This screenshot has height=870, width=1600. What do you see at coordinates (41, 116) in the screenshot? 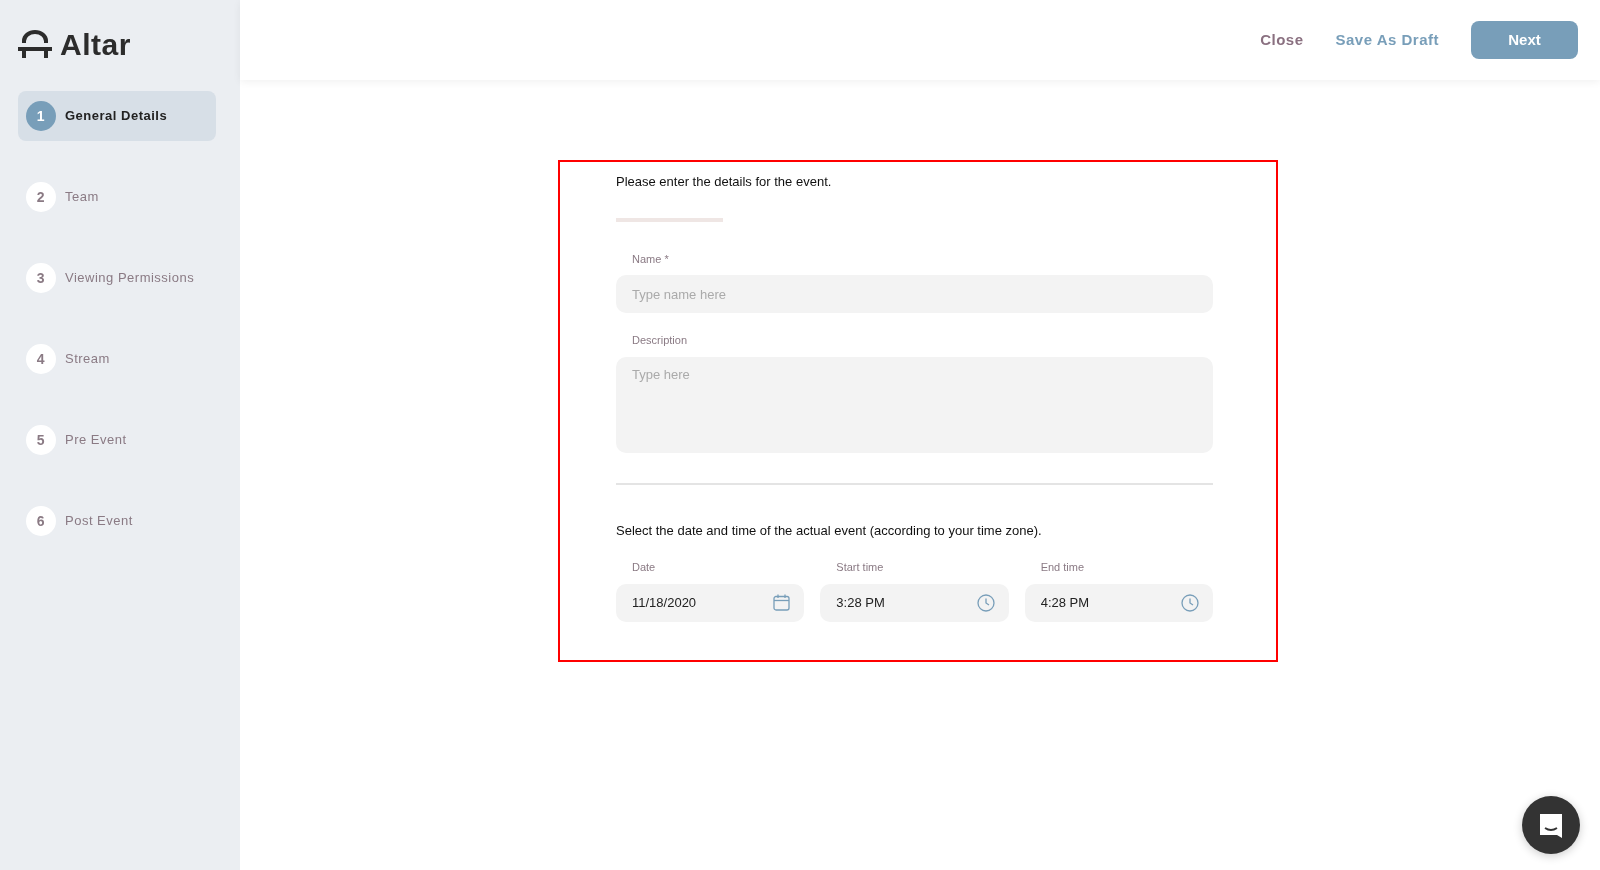
I see `step-number: 1` at bounding box center [41, 116].